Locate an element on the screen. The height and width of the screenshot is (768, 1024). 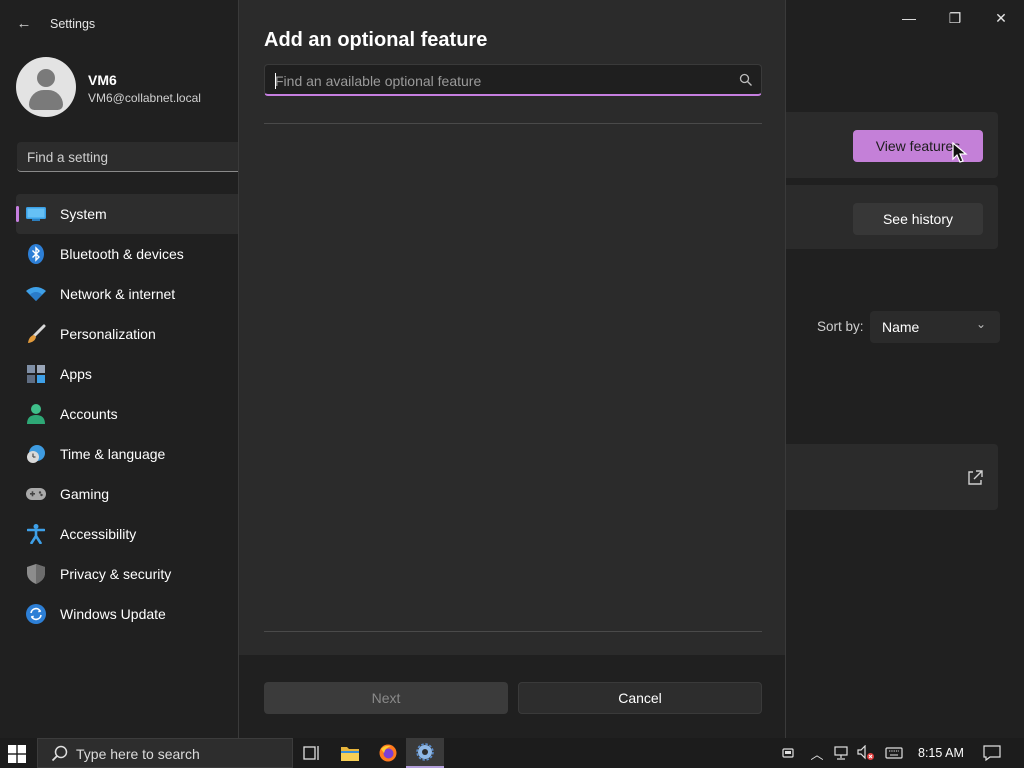
shield-icon is located at coordinates (36, 574).